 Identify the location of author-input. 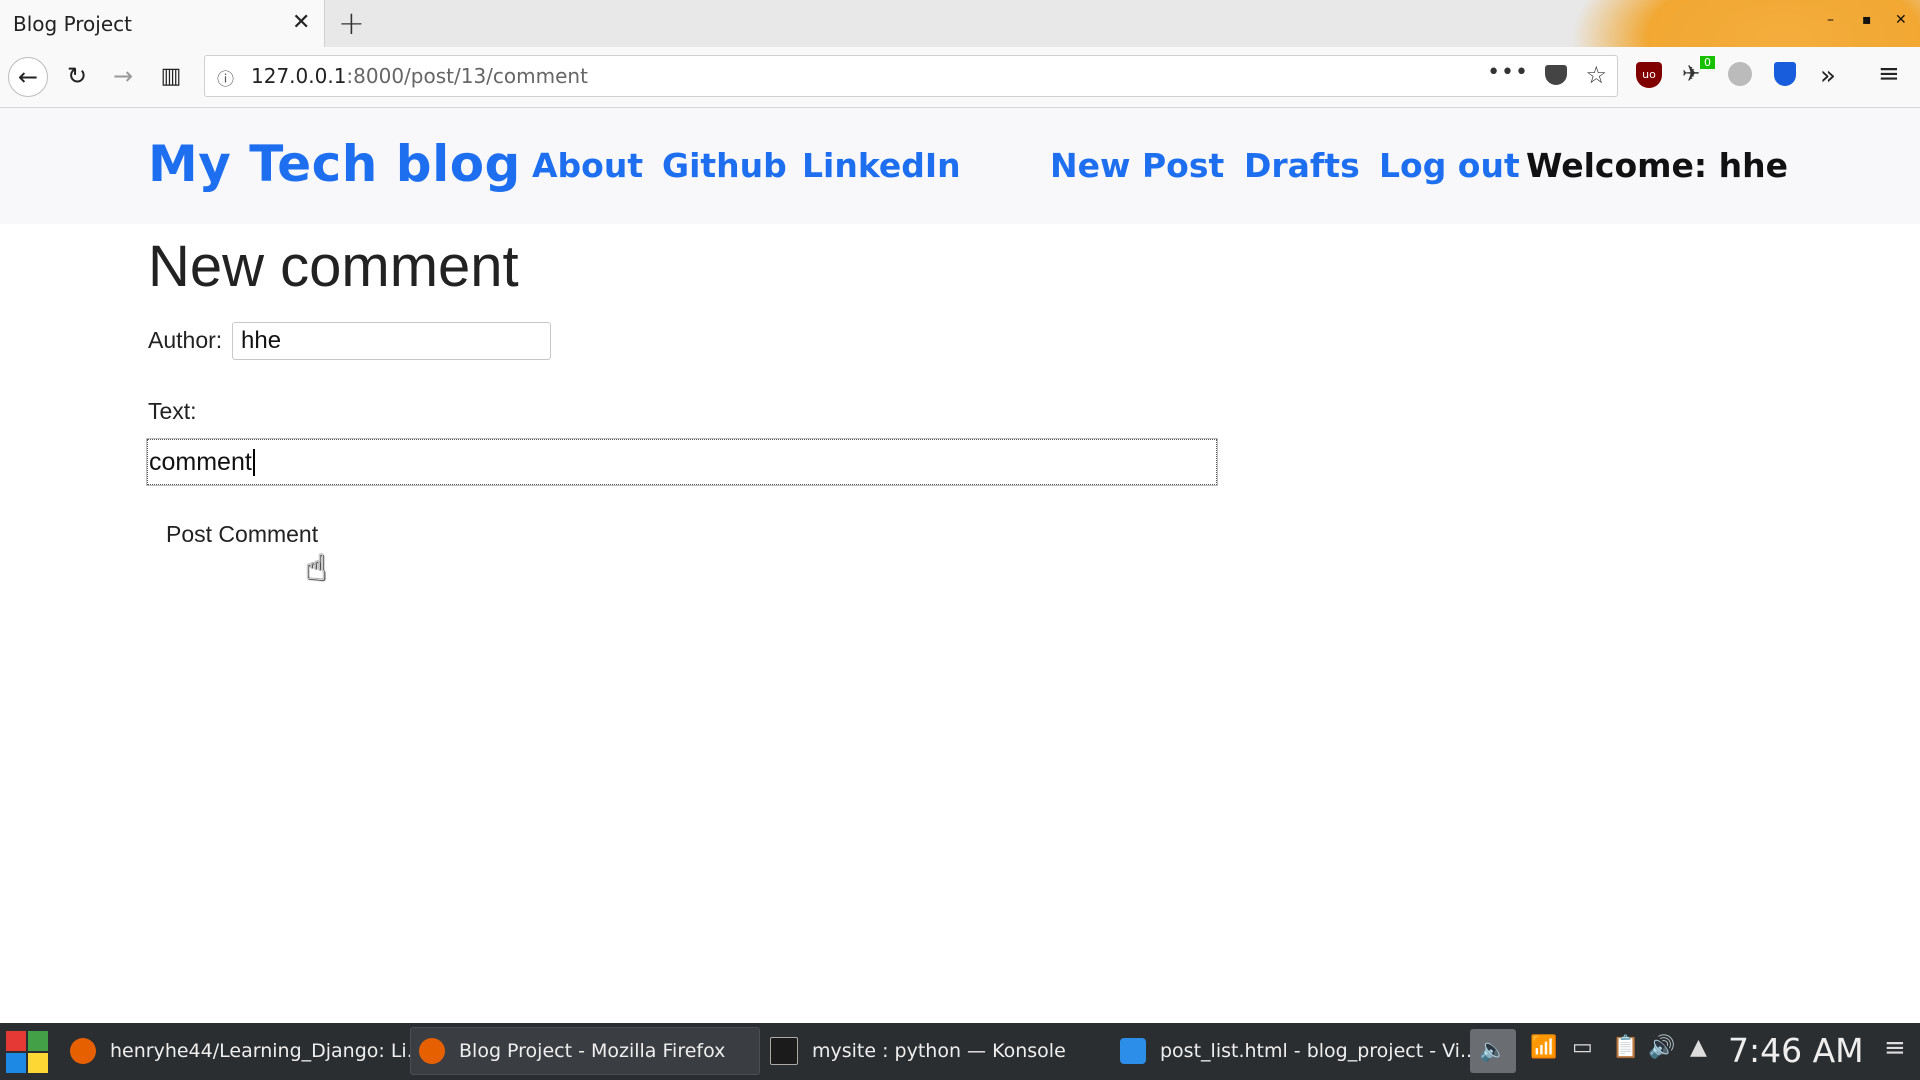
(391, 341).